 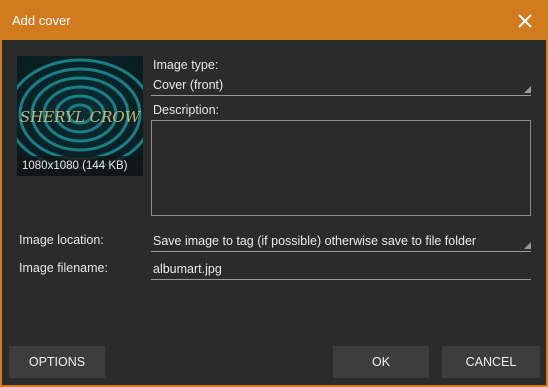 What do you see at coordinates (80, 166) in the screenshot?
I see `cover-dimensions: 1080x1080 (144 KB)` at bounding box center [80, 166].